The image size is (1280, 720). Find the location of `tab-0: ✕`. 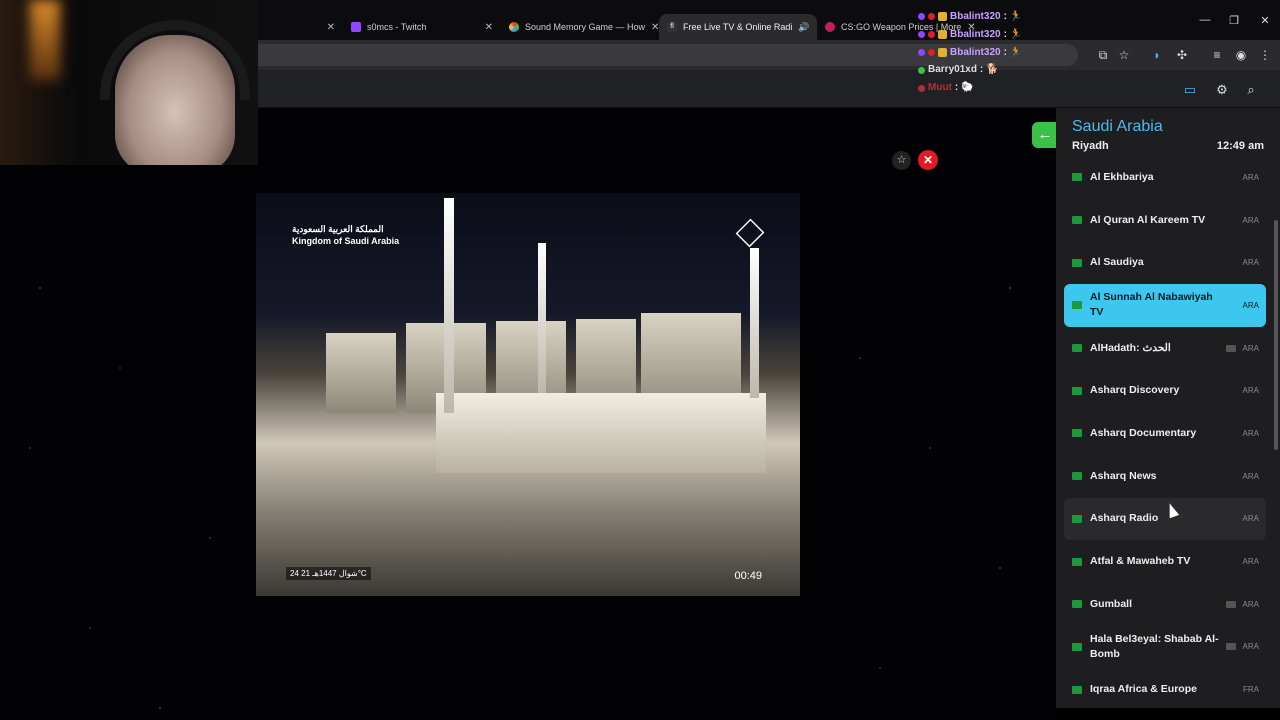

tab-0: ✕ is located at coordinates (300, 27).